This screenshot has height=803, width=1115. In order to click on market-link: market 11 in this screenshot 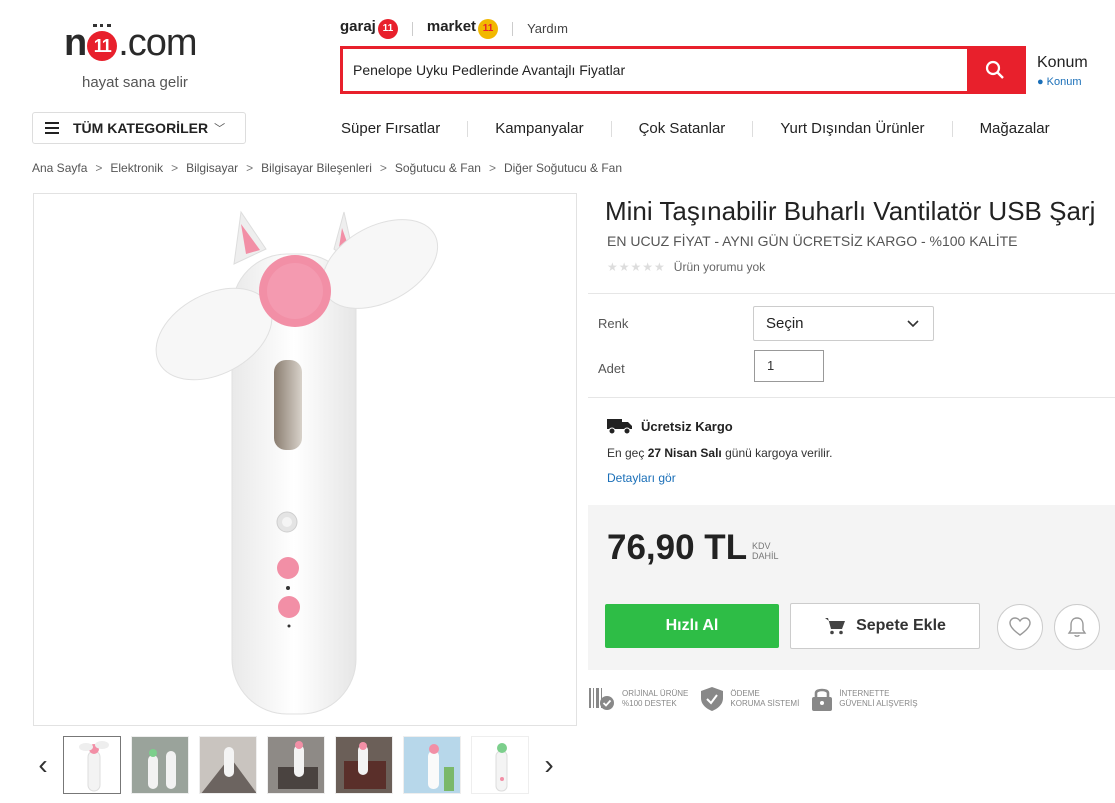, I will do `click(463, 28)`.